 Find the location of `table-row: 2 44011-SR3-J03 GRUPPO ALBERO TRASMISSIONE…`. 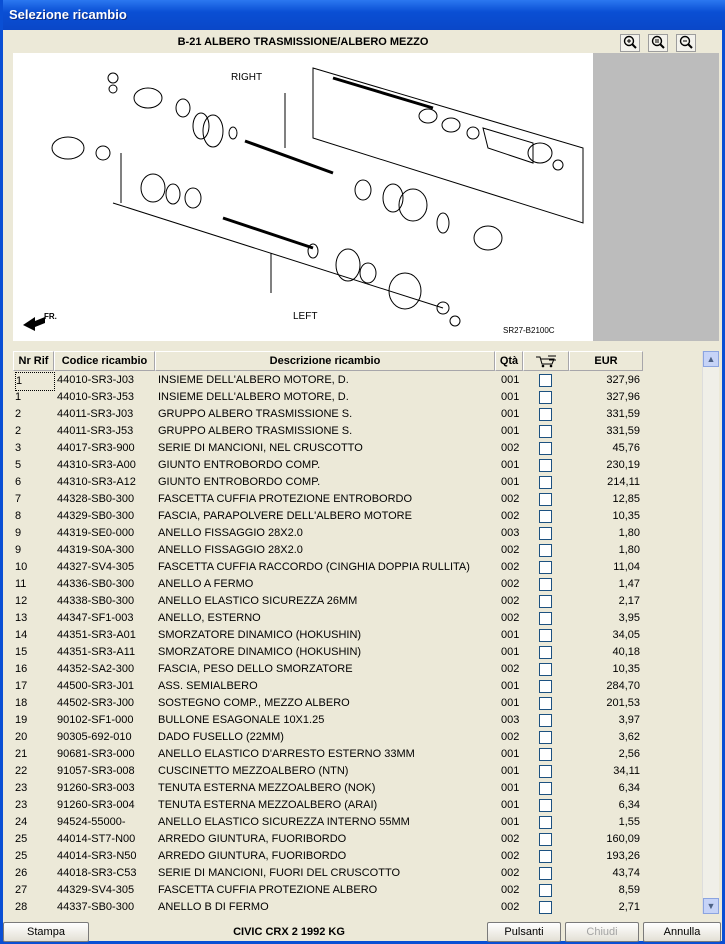

table-row: 2 44011-SR3-J03 GRUPPO ALBERO TRASMISSIONE… is located at coordinates (357, 414).